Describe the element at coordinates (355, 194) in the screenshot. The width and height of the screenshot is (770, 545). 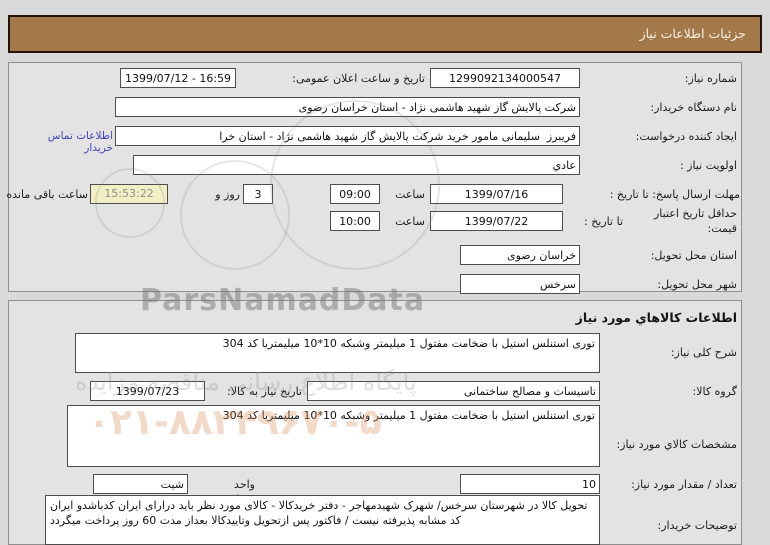
I see `response-deadline-time-input` at that location.